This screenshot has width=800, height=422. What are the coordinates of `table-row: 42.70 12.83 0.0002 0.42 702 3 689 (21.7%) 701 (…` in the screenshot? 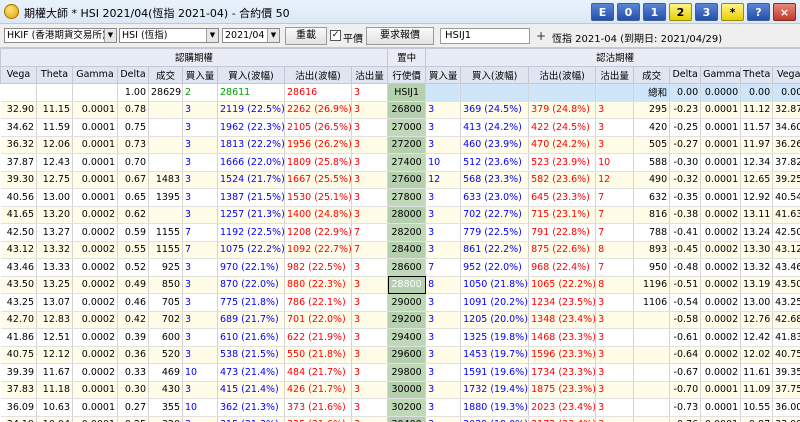 It's located at (400, 320).